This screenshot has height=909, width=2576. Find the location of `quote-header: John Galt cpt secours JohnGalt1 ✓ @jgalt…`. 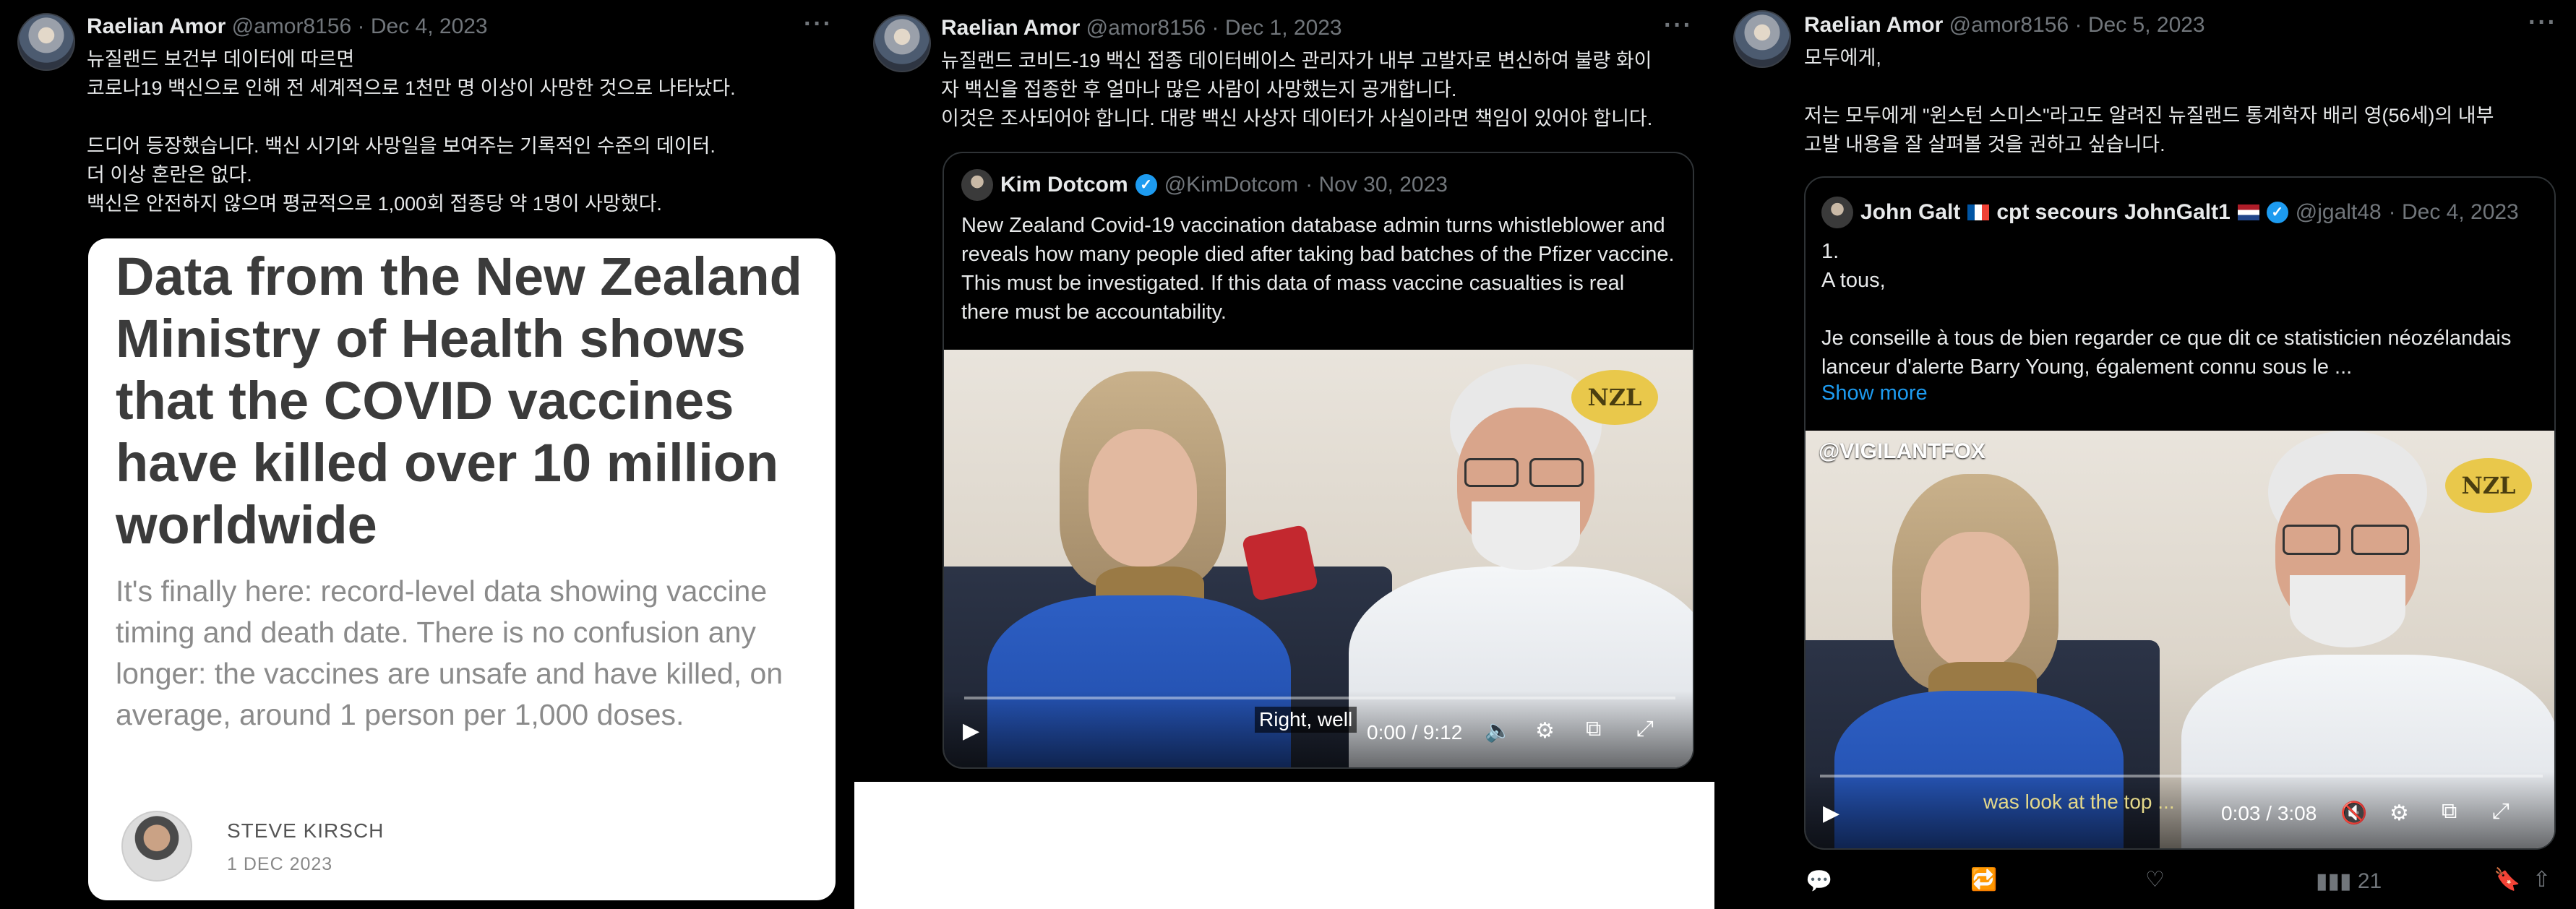

quote-header: John Galt cpt secours JohnGalt1 ✓ @jgalt… is located at coordinates (2170, 212).